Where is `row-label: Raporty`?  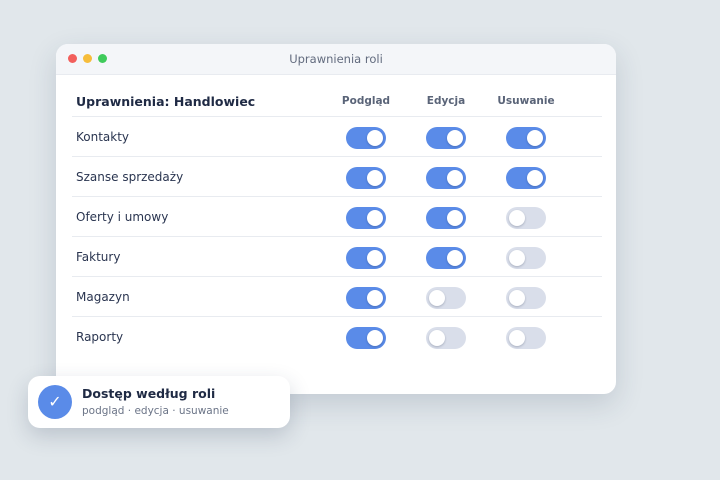
row-label: Raporty is located at coordinates (100, 337).